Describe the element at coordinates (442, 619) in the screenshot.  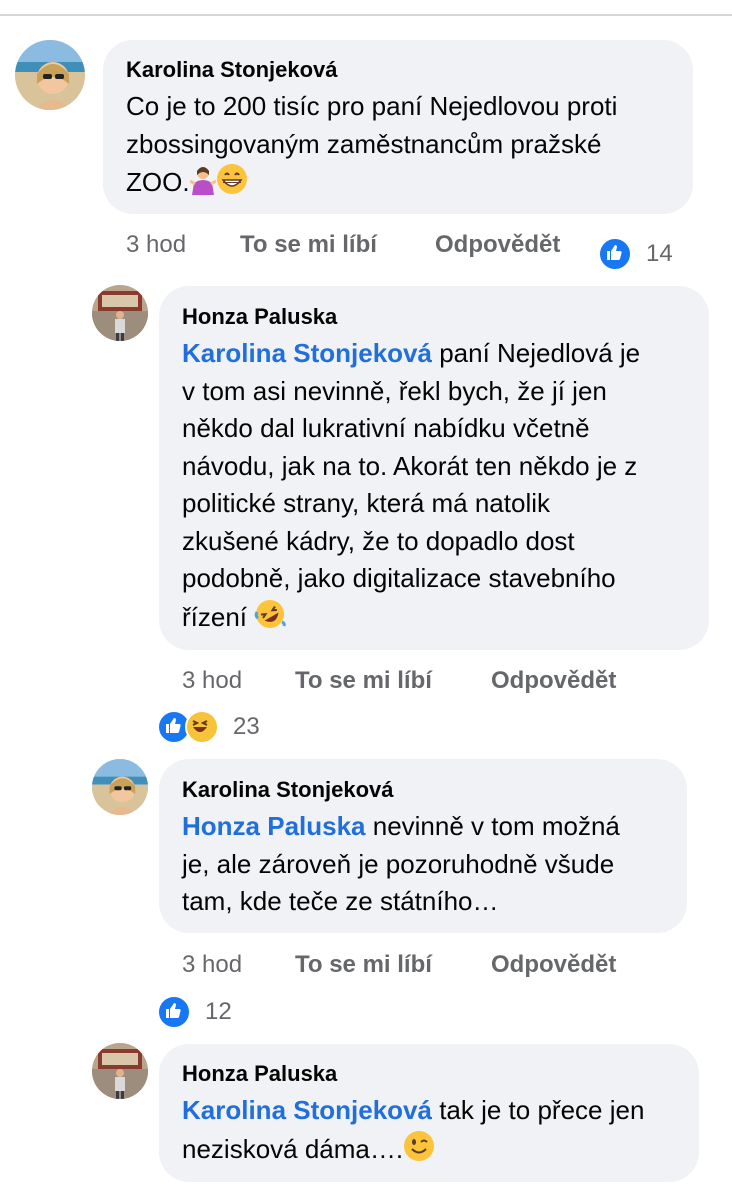
I see `comment-line: řízení` at that location.